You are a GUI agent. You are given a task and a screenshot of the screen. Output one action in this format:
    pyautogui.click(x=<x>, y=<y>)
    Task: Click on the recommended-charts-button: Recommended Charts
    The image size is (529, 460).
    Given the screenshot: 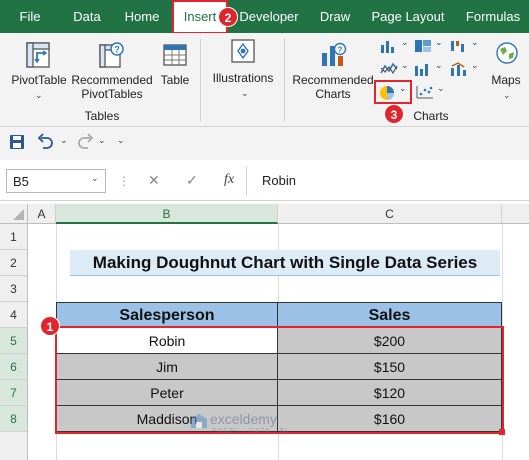 What is the action you would take?
    pyautogui.click(x=333, y=87)
    